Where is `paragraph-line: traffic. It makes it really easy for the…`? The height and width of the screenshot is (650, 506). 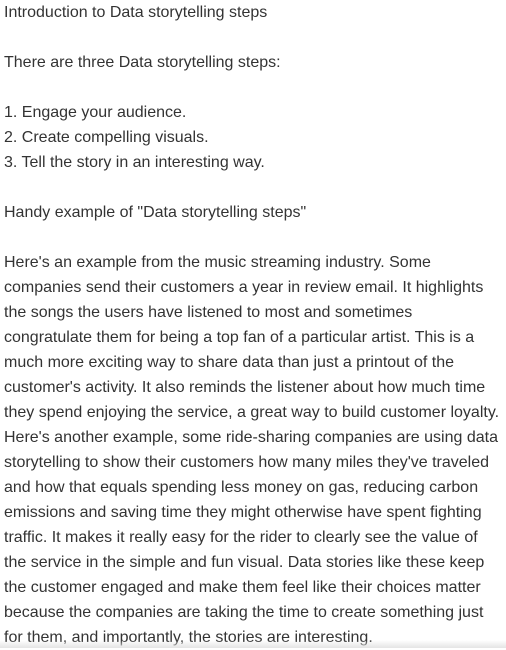 paragraph-line: traffic. It makes it really easy for the… is located at coordinates (241, 537).